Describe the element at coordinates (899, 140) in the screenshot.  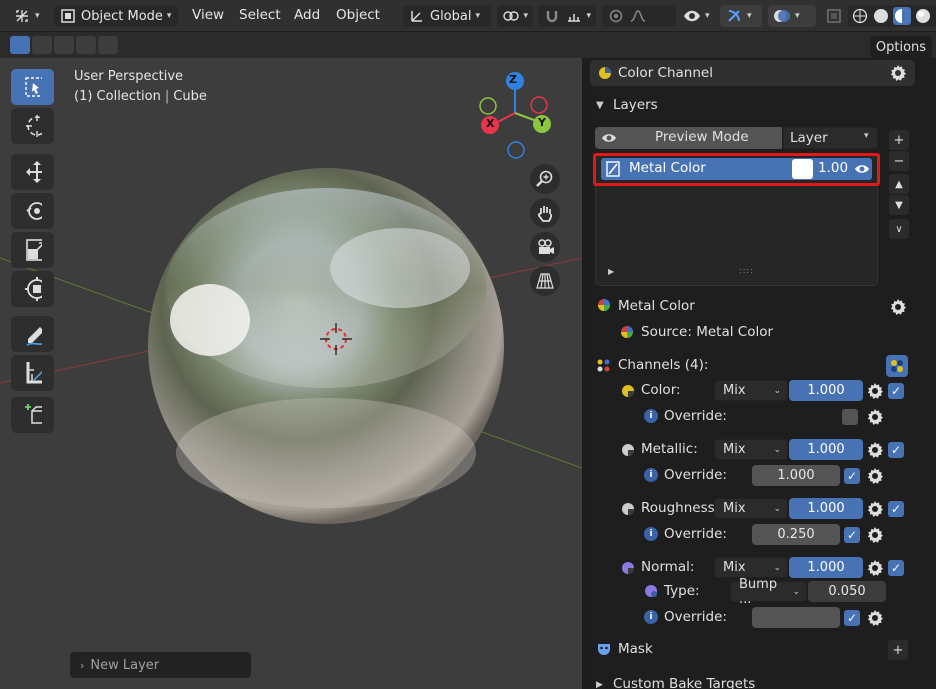
I see `add-layer-button: +` at that location.